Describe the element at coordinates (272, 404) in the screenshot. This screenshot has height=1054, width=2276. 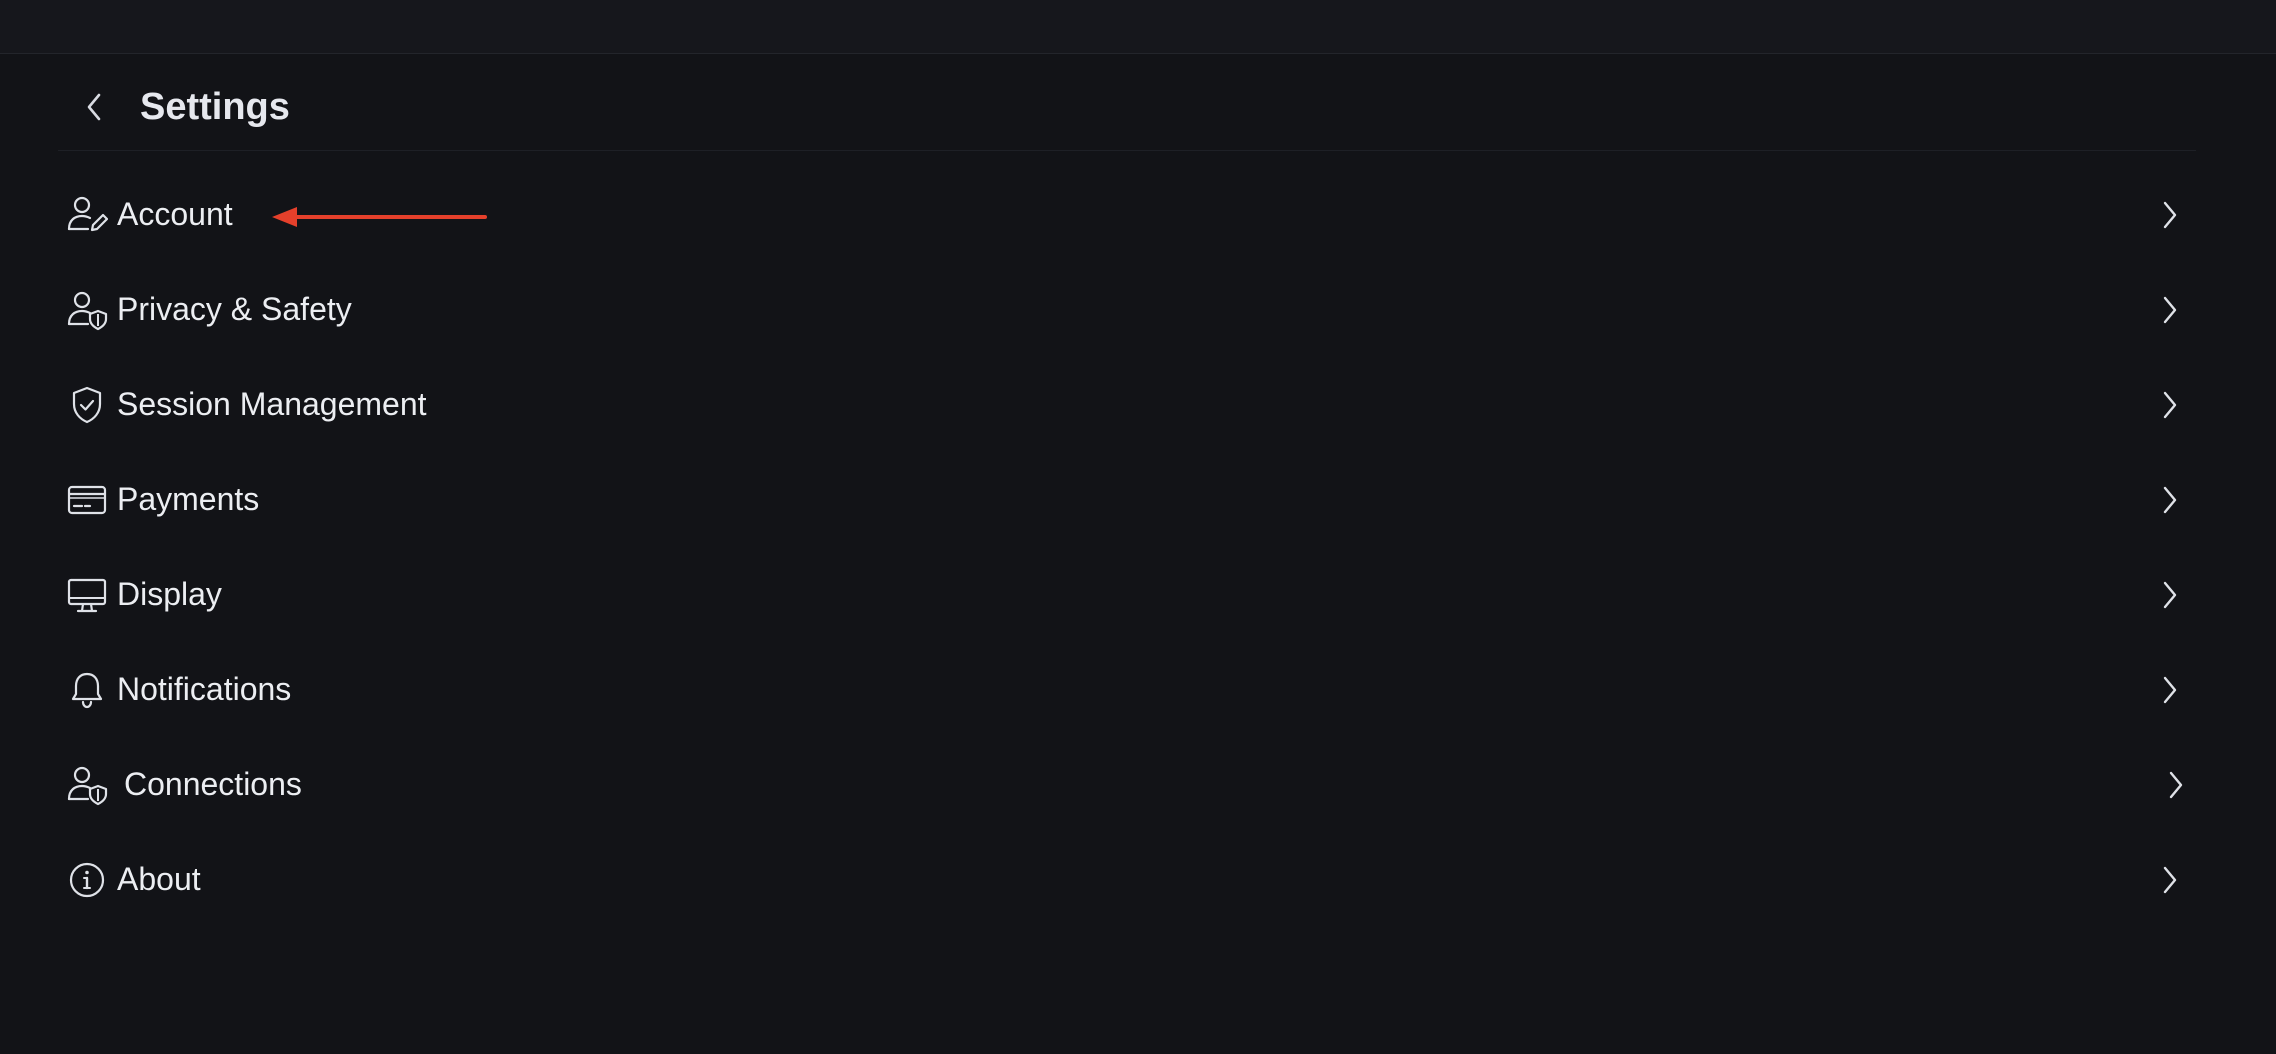
I see `menu-item-label: Session Management` at that location.